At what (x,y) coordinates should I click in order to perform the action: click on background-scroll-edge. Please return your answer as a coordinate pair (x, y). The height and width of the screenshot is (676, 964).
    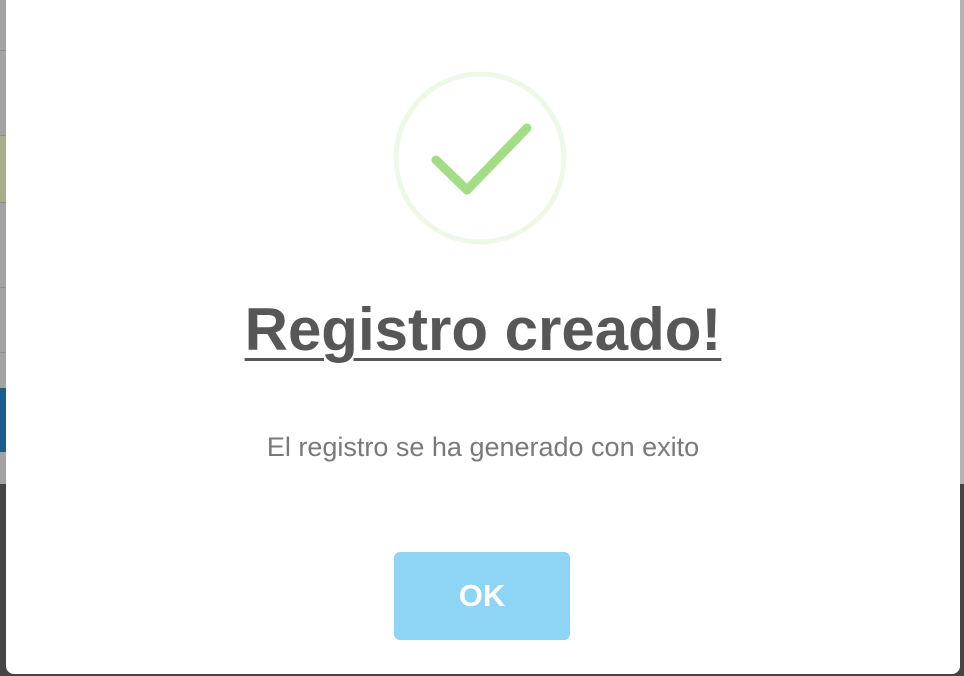
    Looking at the image, I should click on (962, 242).